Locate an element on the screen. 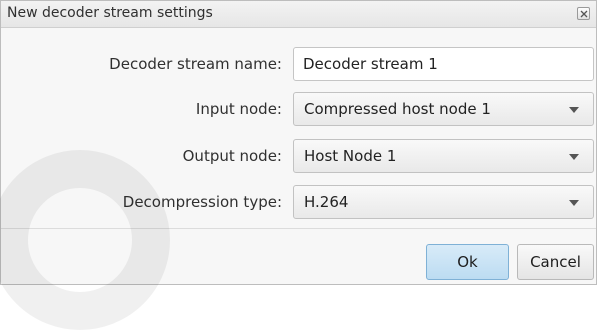  ok-button: Ok is located at coordinates (467, 262).